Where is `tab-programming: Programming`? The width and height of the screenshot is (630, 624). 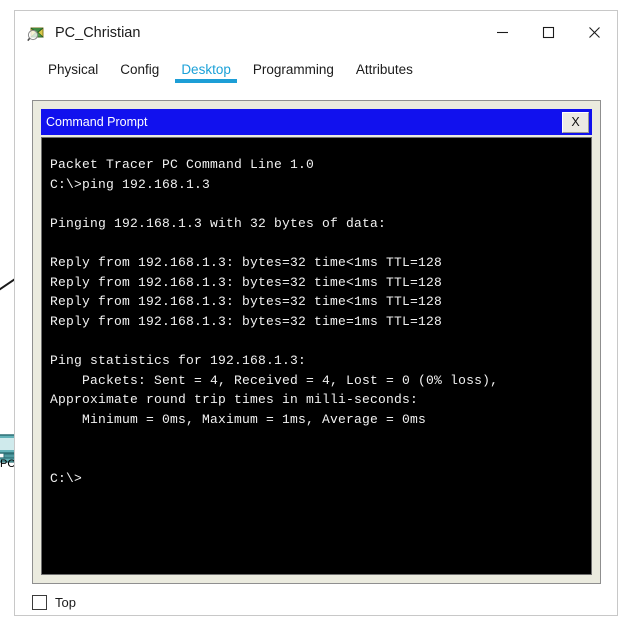
tab-programming: Programming is located at coordinates (293, 73).